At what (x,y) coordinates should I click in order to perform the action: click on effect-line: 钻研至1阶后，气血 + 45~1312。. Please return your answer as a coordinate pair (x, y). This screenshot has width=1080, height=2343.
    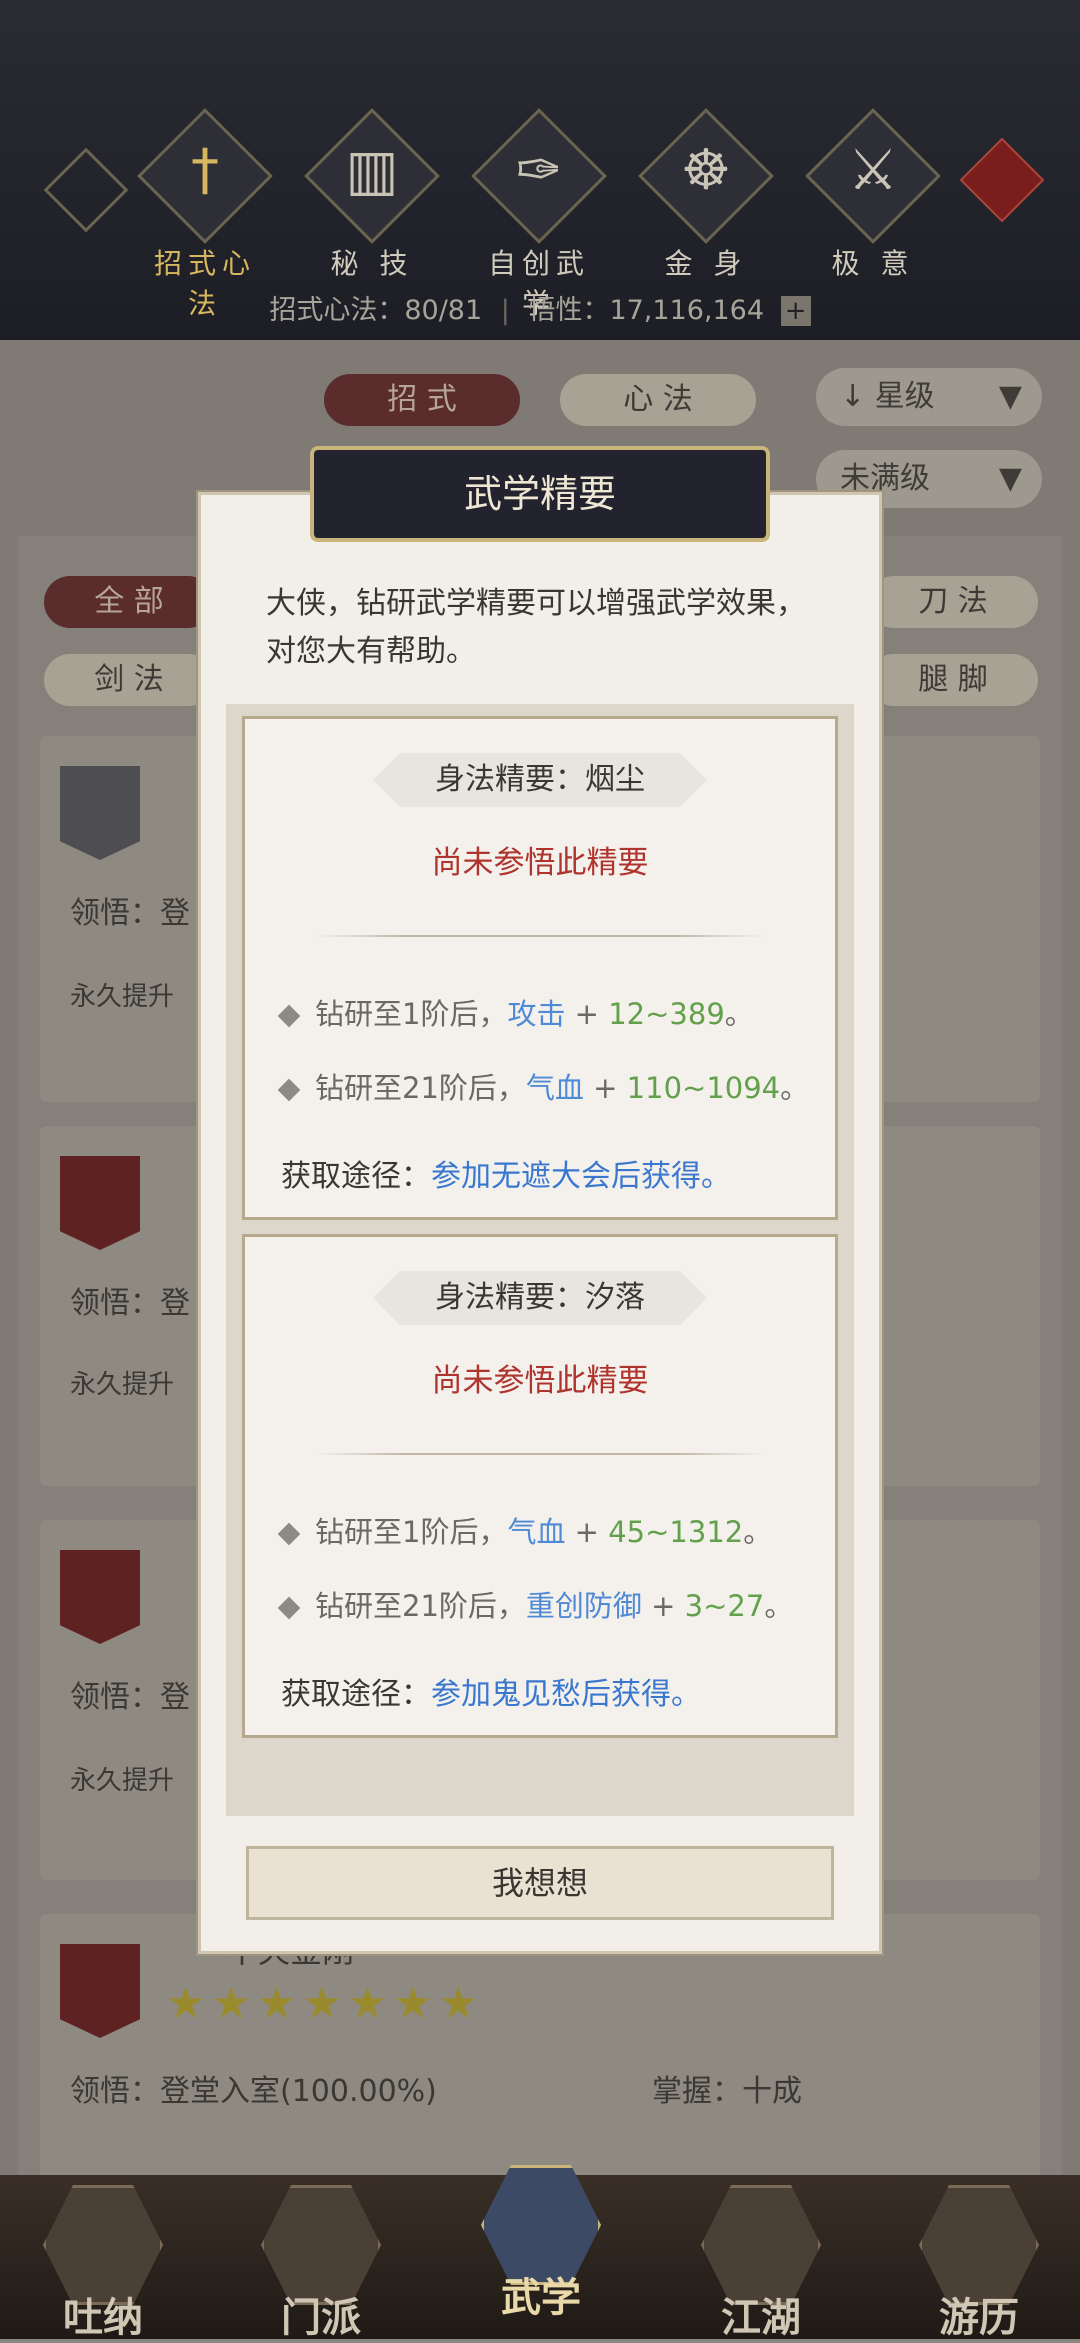
    Looking at the image, I should click on (549, 1530).